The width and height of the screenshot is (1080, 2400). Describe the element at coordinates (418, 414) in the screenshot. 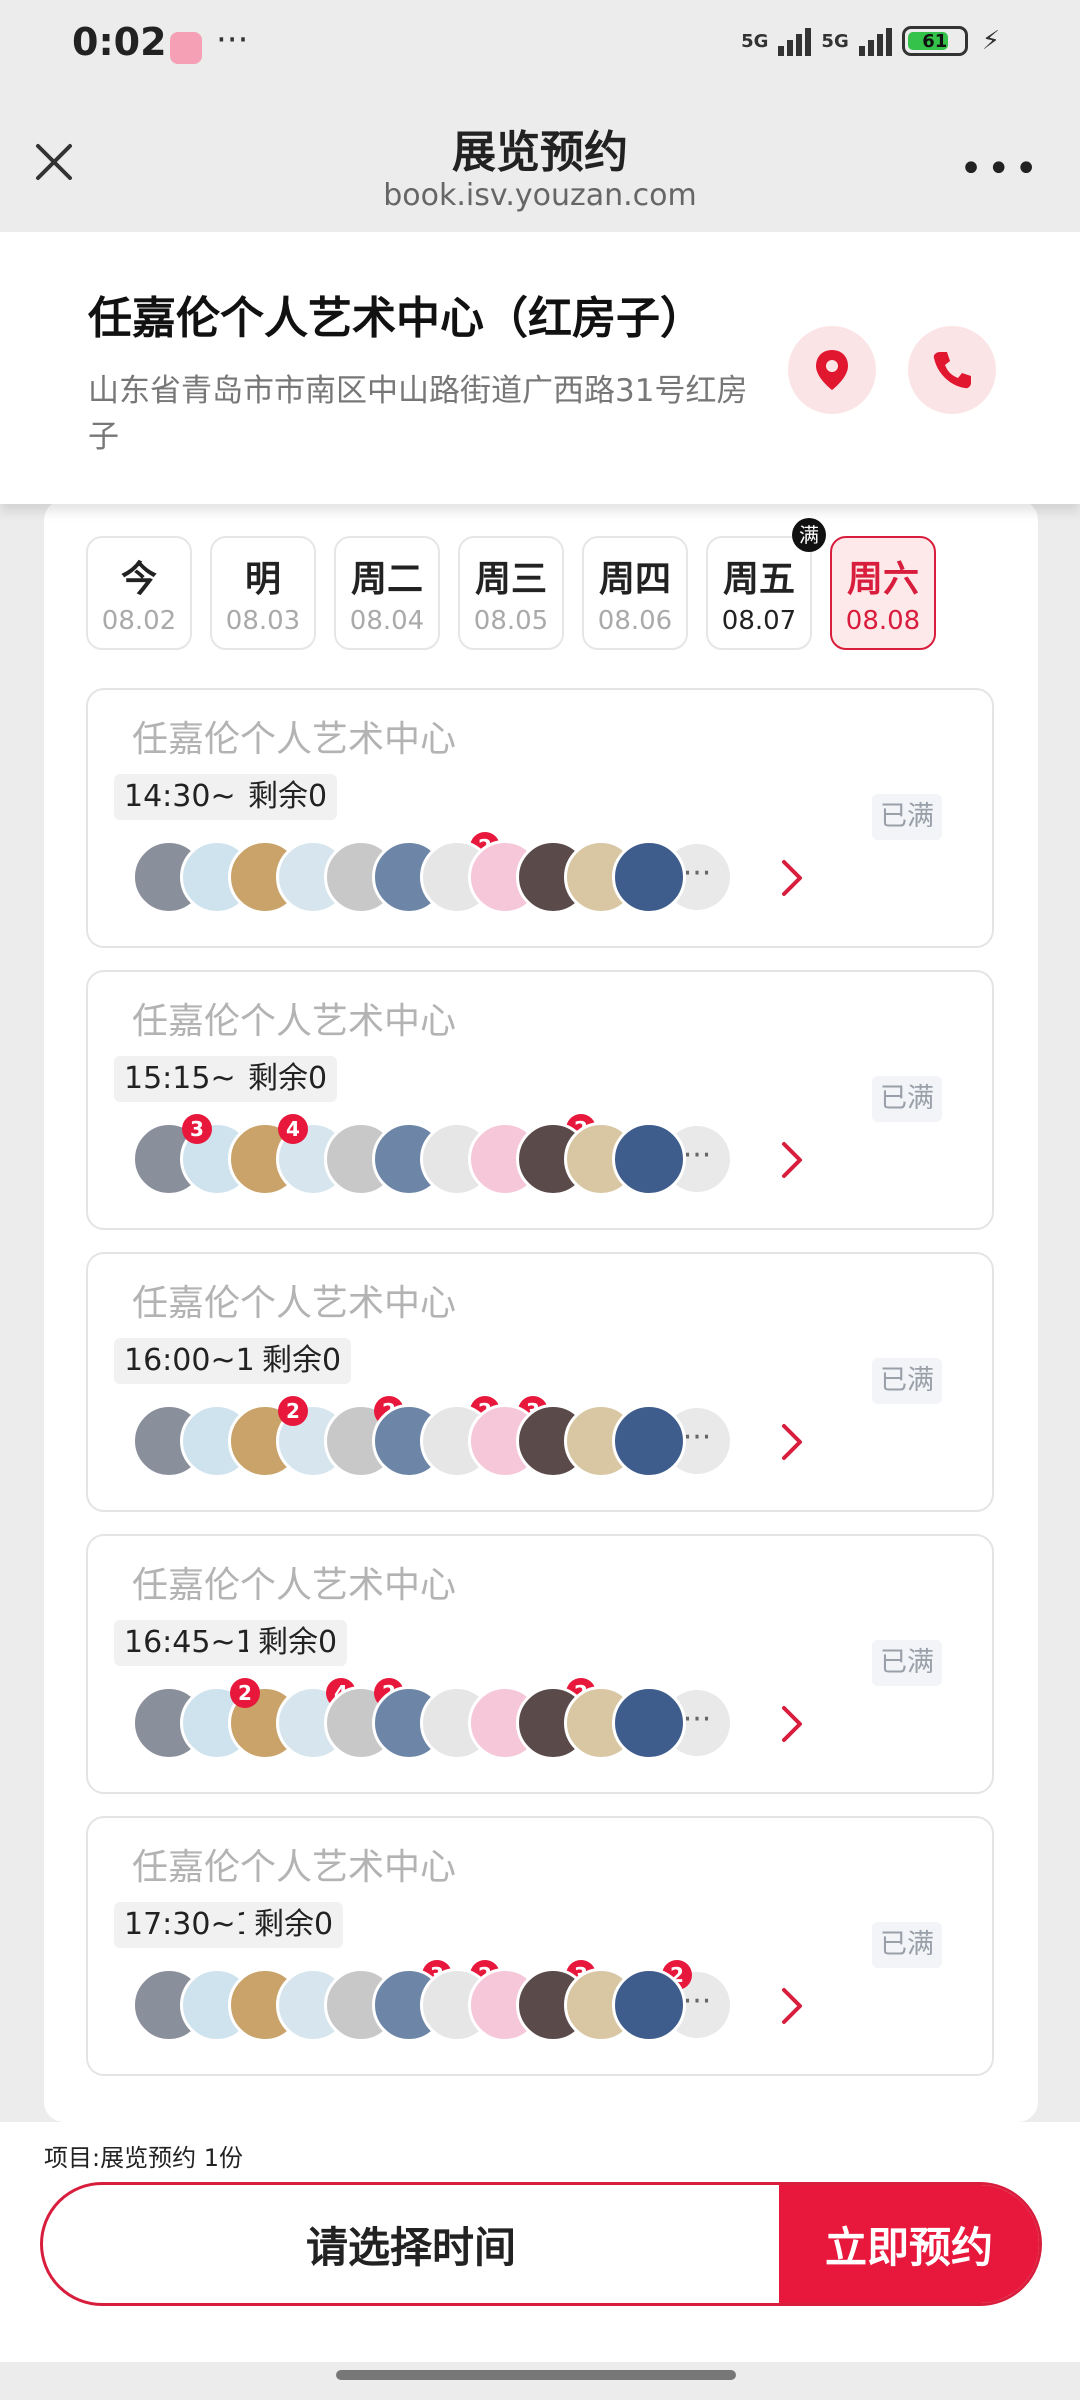

I see `store-address: 山东省青岛市市南区中山路街道广西路31号红房子` at that location.